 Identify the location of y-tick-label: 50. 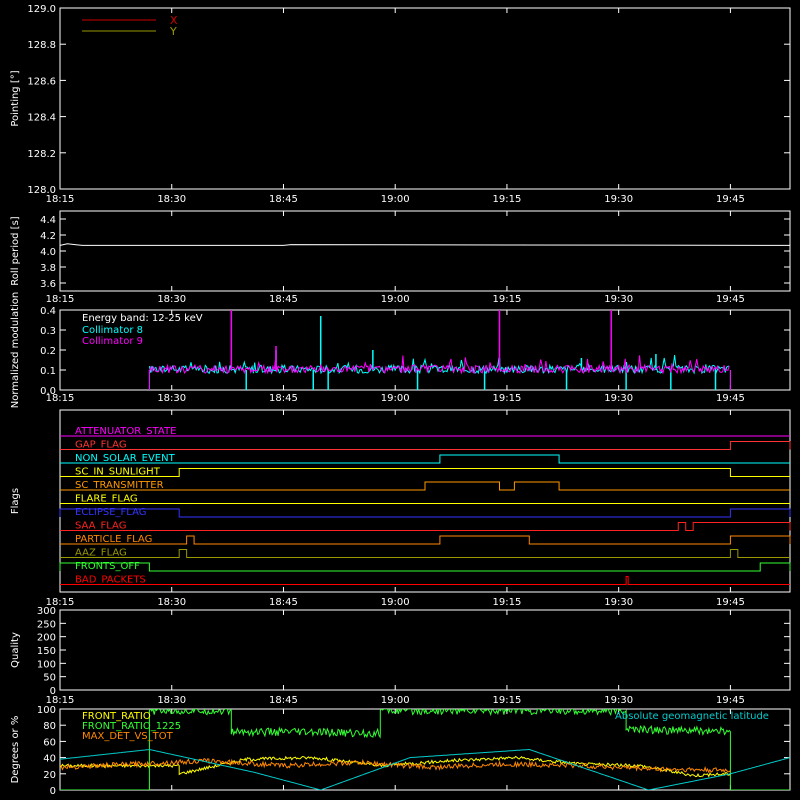
(49, 678).